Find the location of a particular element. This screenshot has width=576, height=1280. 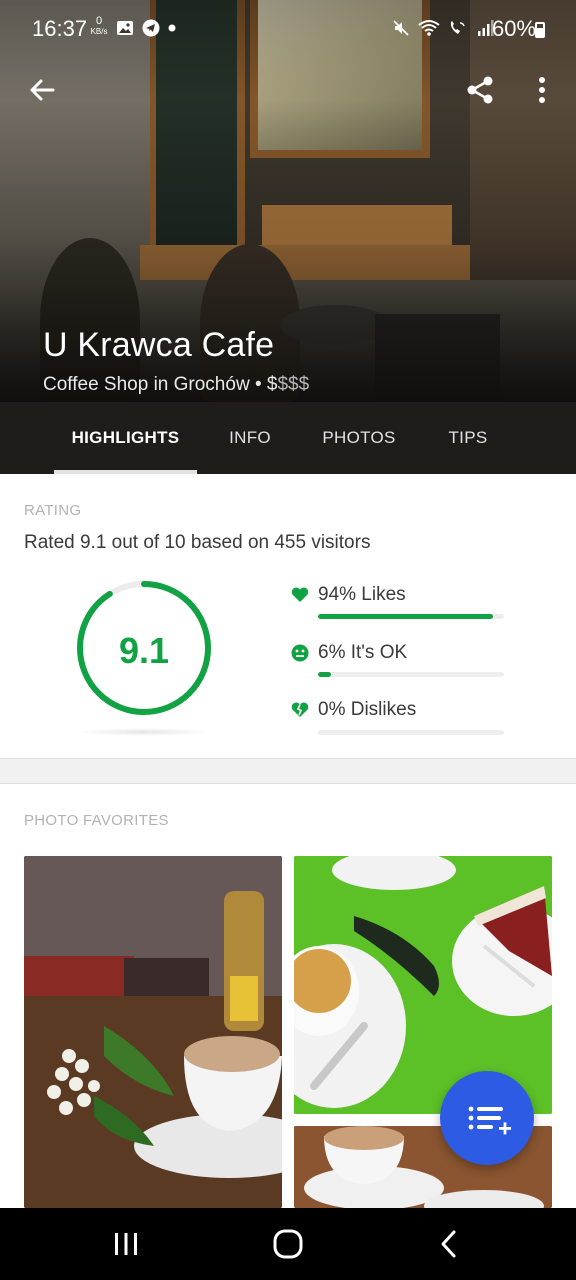

stat-ok-fill is located at coordinates (325, 674).